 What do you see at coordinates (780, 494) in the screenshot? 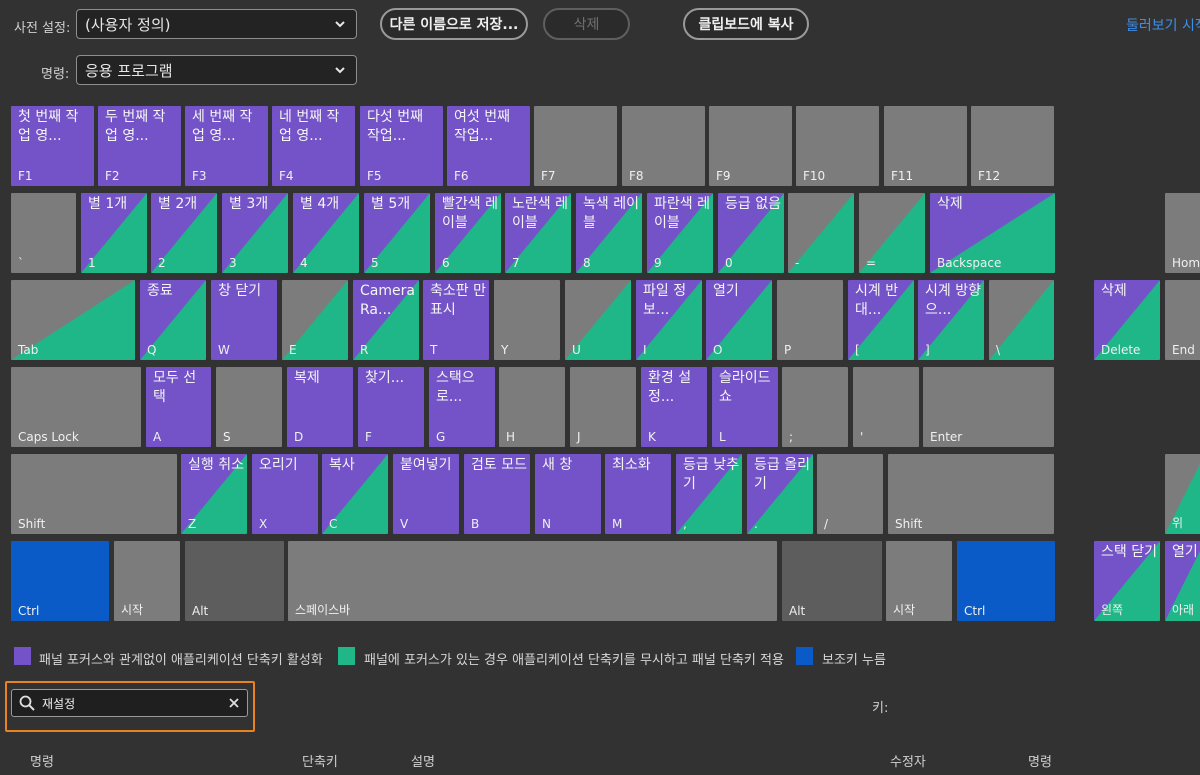
I see `key-sym-r4c9: 등급 올리기.` at bounding box center [780, 494].